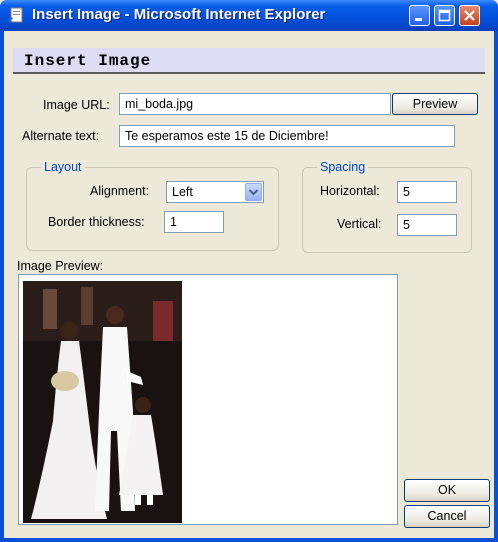 Image resolution: width=498 pixels, height=542 pixels. I want to click on alignment-label: Alignment:, so click(120, 191).